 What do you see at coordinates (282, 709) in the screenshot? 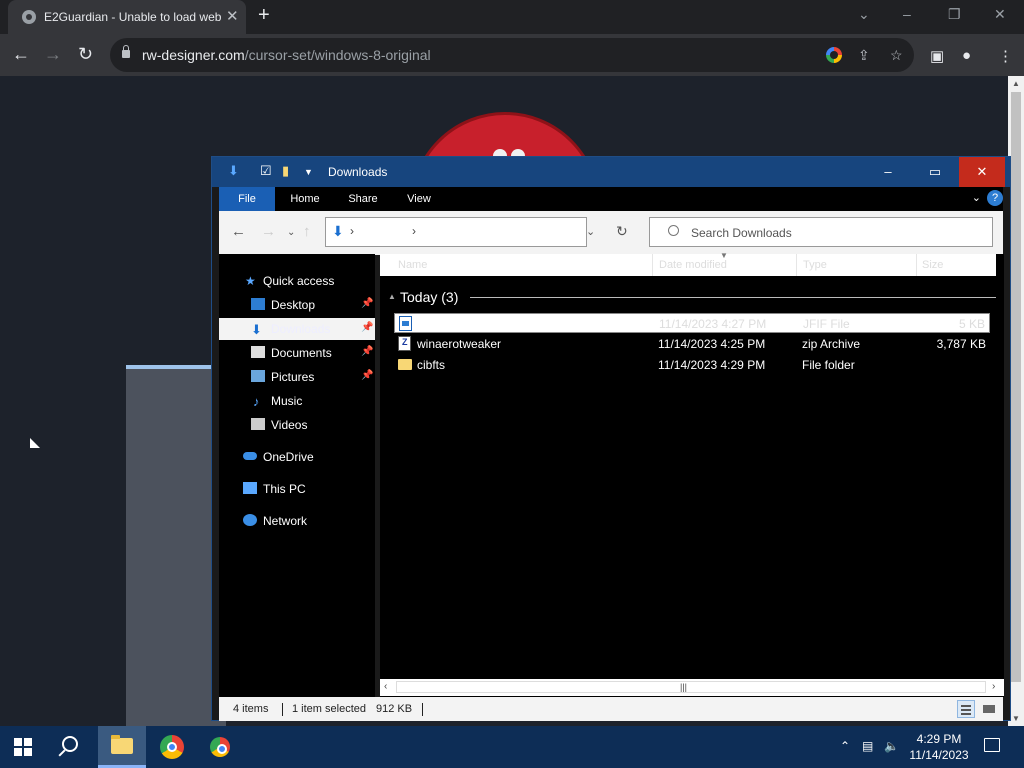
I see `status-divider` at bounding box center [282, 709].